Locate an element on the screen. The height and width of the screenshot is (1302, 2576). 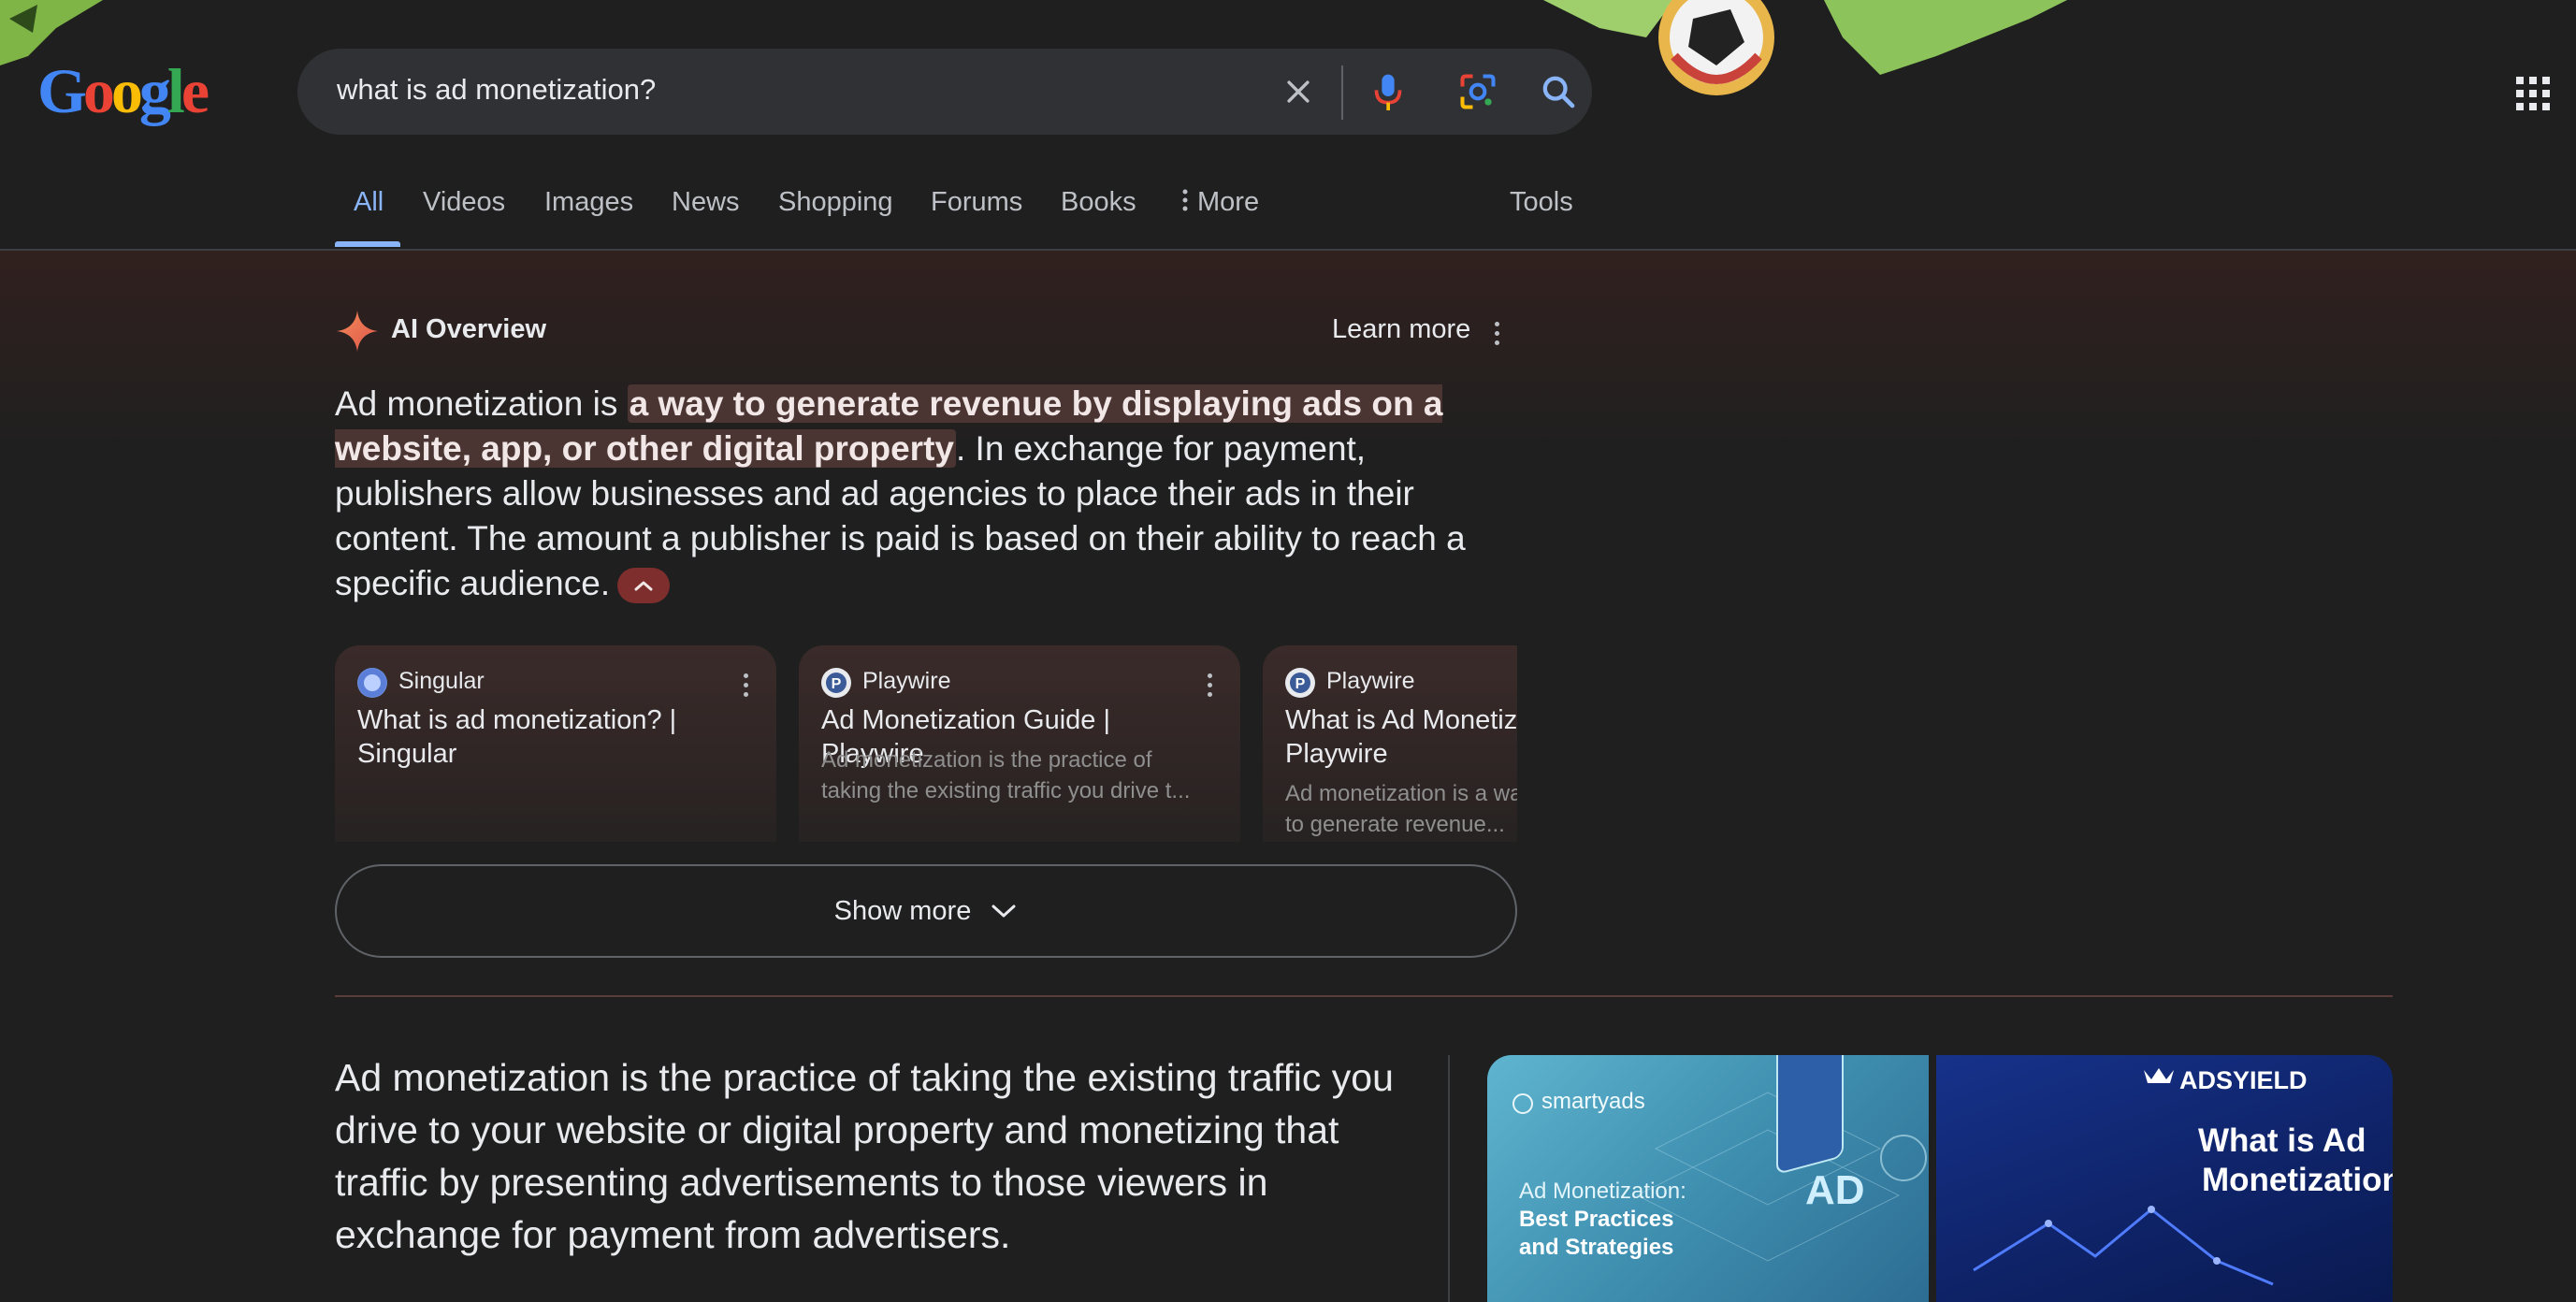
tab-more: More is located at coordinates (1220, 203).